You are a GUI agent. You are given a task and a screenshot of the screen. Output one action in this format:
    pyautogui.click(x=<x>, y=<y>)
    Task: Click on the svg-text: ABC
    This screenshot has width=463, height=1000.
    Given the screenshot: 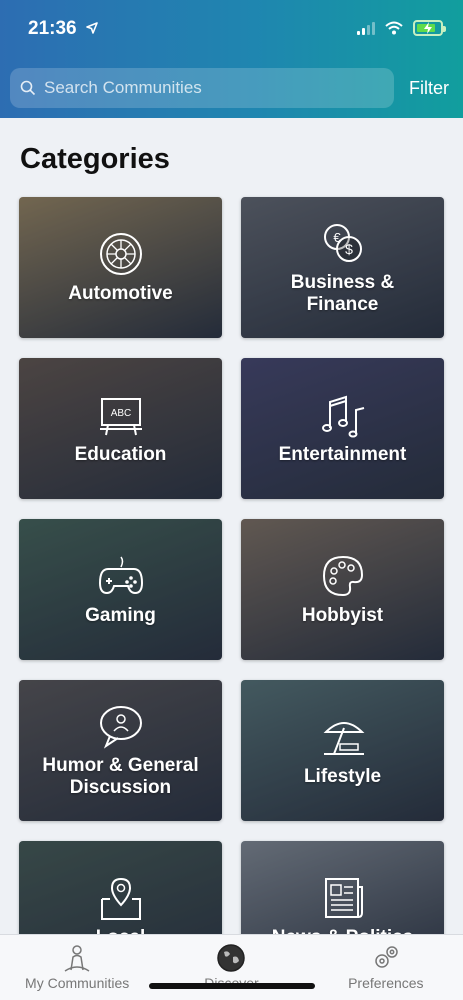 What is the action you would take?
    pyautogui.click(x=120, y=413)
    